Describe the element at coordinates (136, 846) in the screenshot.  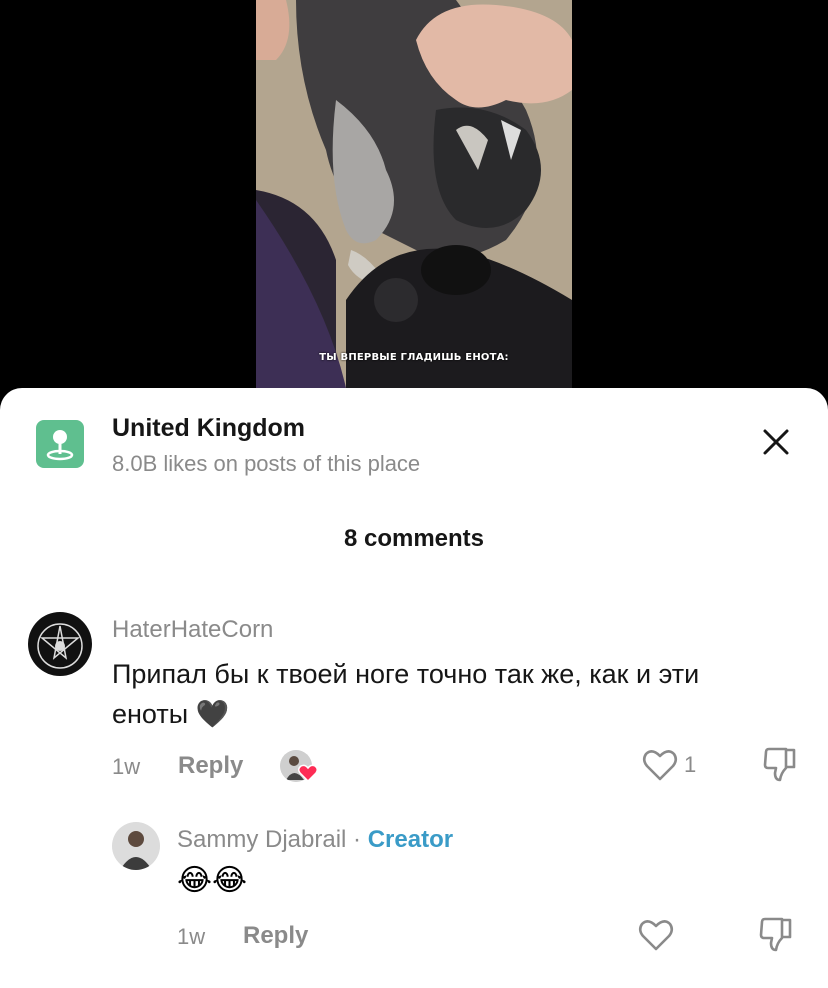
I see `reply-avatar` at that location.